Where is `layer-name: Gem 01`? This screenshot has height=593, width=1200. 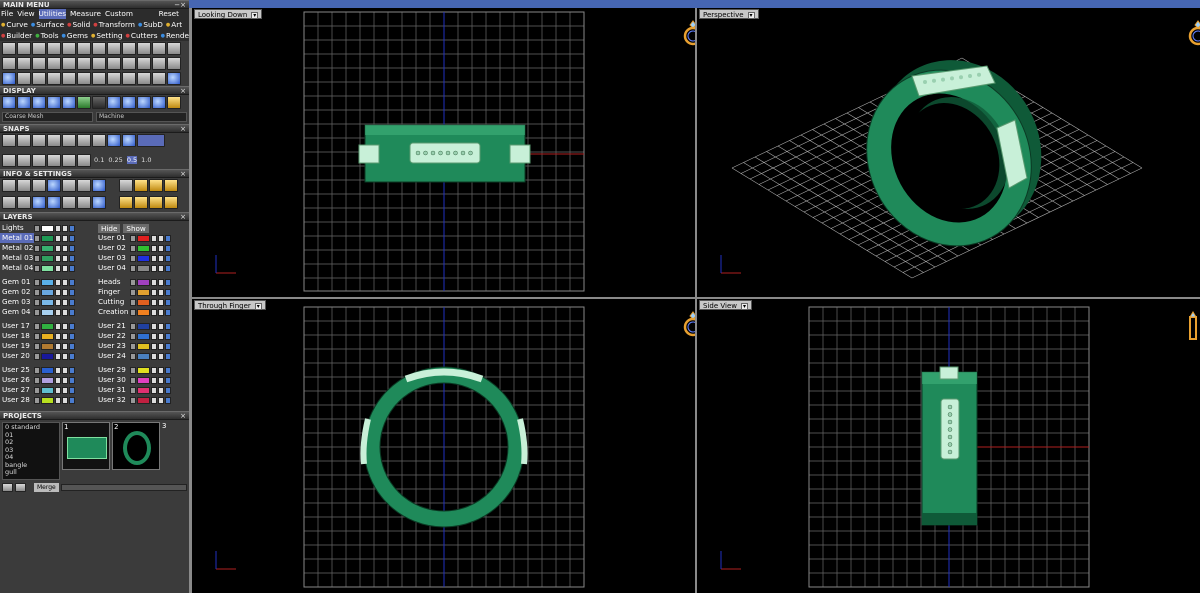
layer-name: Gem 01 is located at coordinates (17, 282).